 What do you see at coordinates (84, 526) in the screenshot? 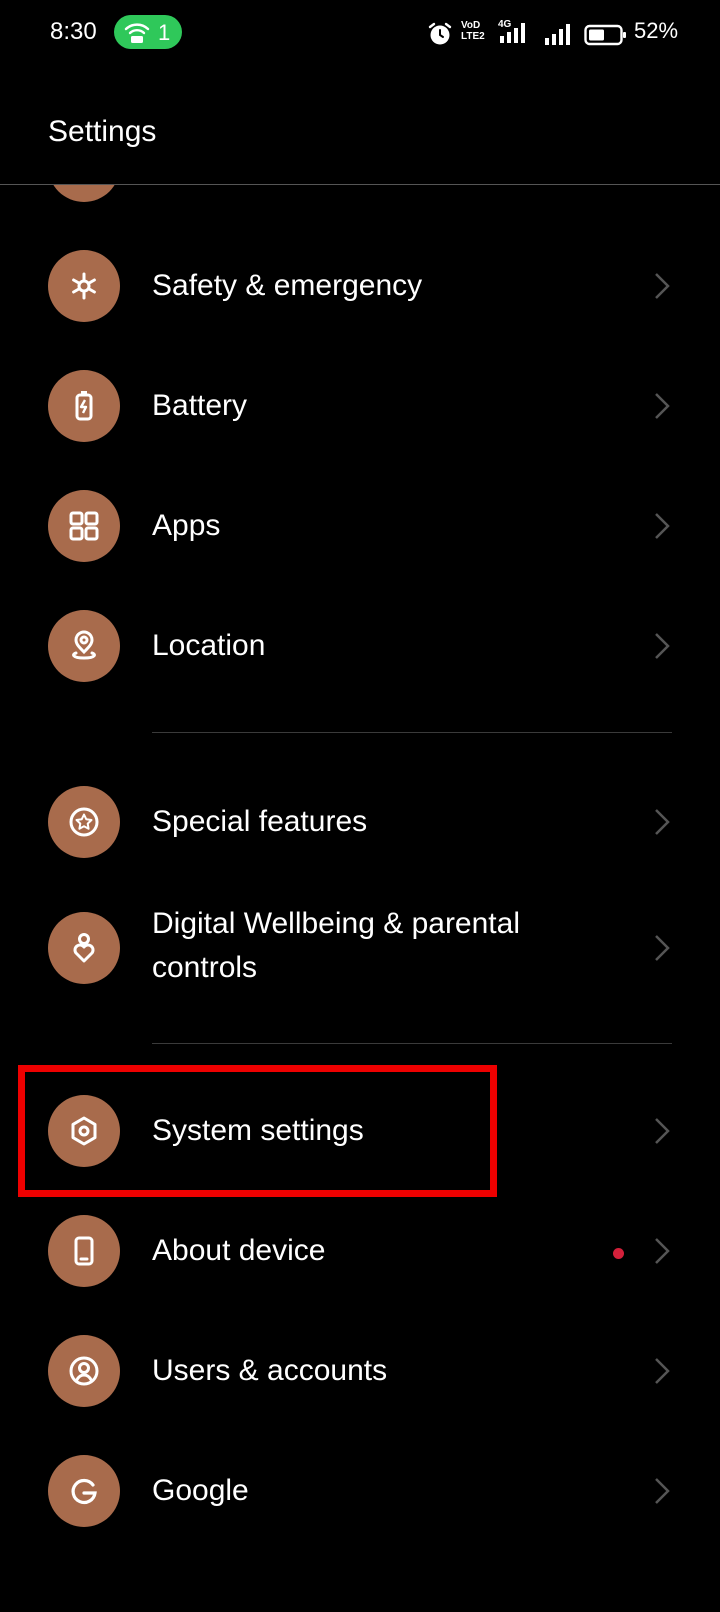
I see `apps-grid-icon` at bounding box center [84, 526].